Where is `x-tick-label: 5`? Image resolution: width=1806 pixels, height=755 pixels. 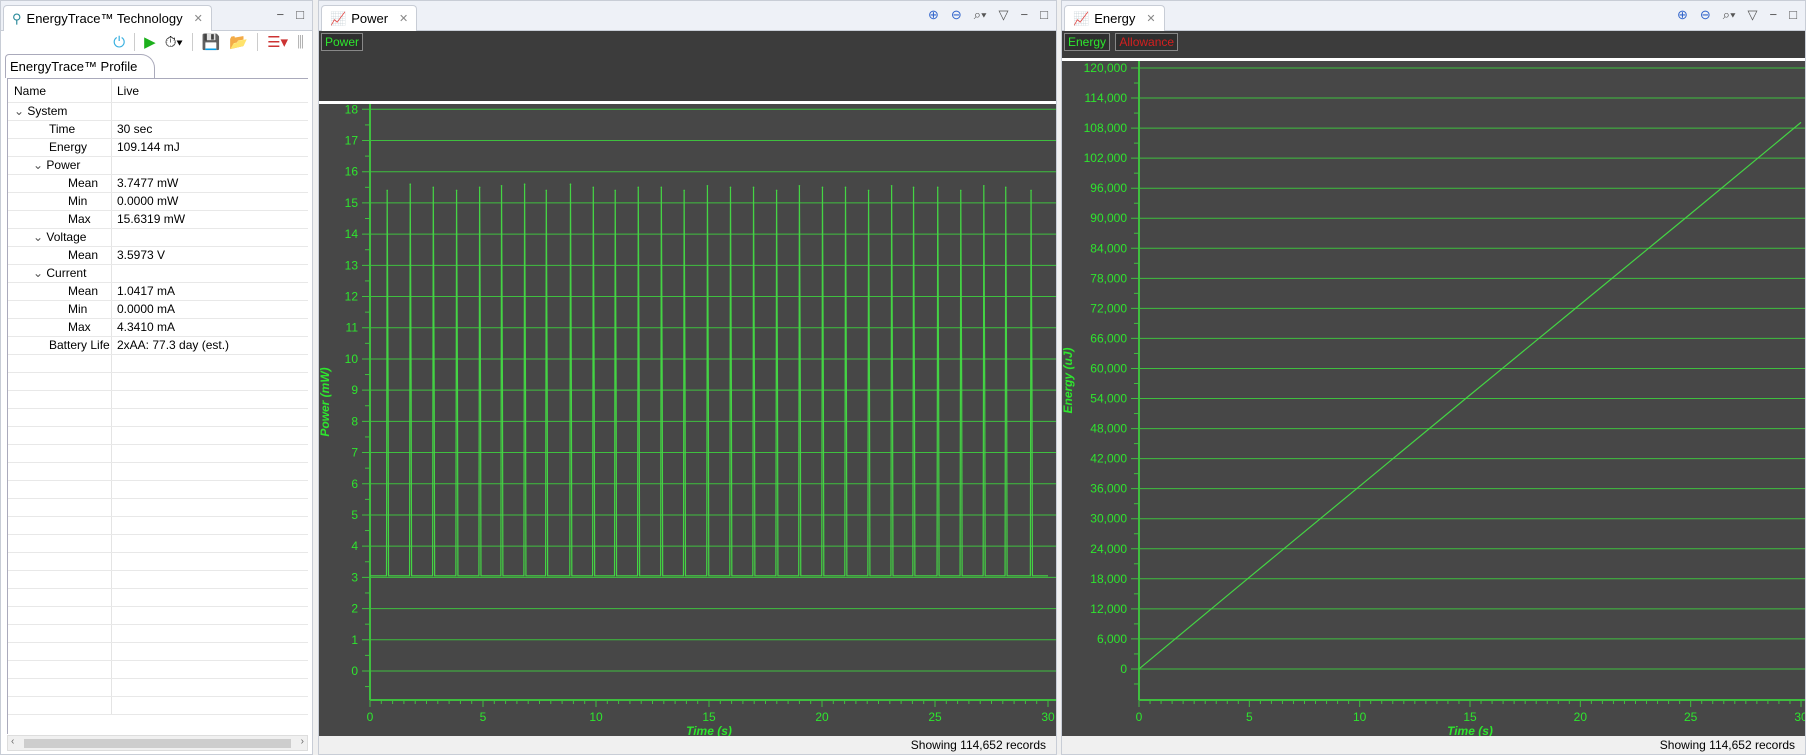
x-tick-label: 5 is located at coordinates (483, 717).